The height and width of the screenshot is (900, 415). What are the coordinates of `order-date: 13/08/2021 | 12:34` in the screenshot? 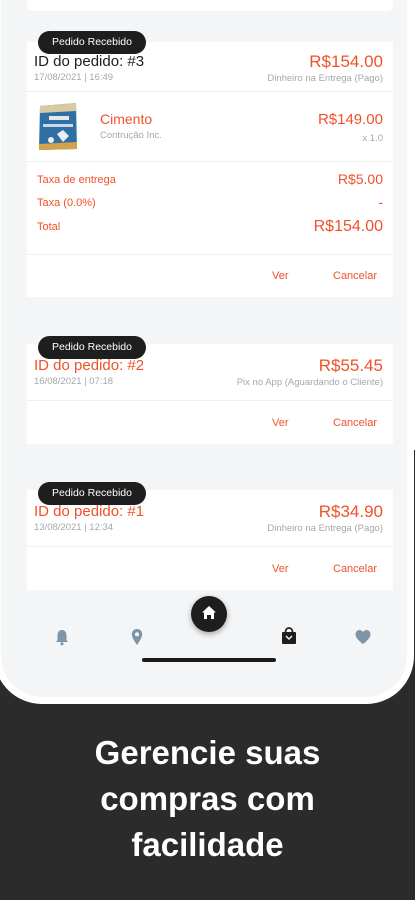 It's located at (74, 527).